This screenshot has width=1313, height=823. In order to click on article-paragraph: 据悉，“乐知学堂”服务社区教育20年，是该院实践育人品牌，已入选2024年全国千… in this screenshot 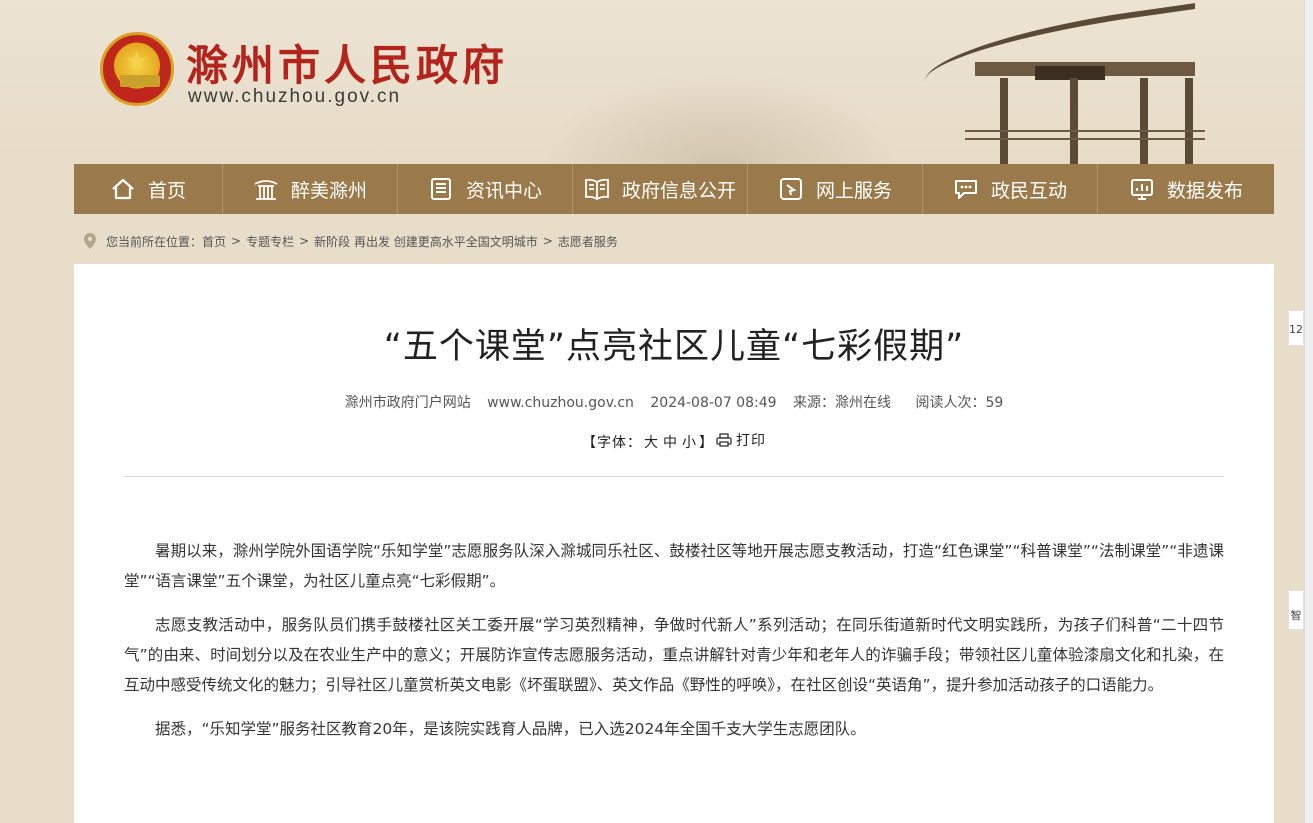, I will do `click(510, 729)`.